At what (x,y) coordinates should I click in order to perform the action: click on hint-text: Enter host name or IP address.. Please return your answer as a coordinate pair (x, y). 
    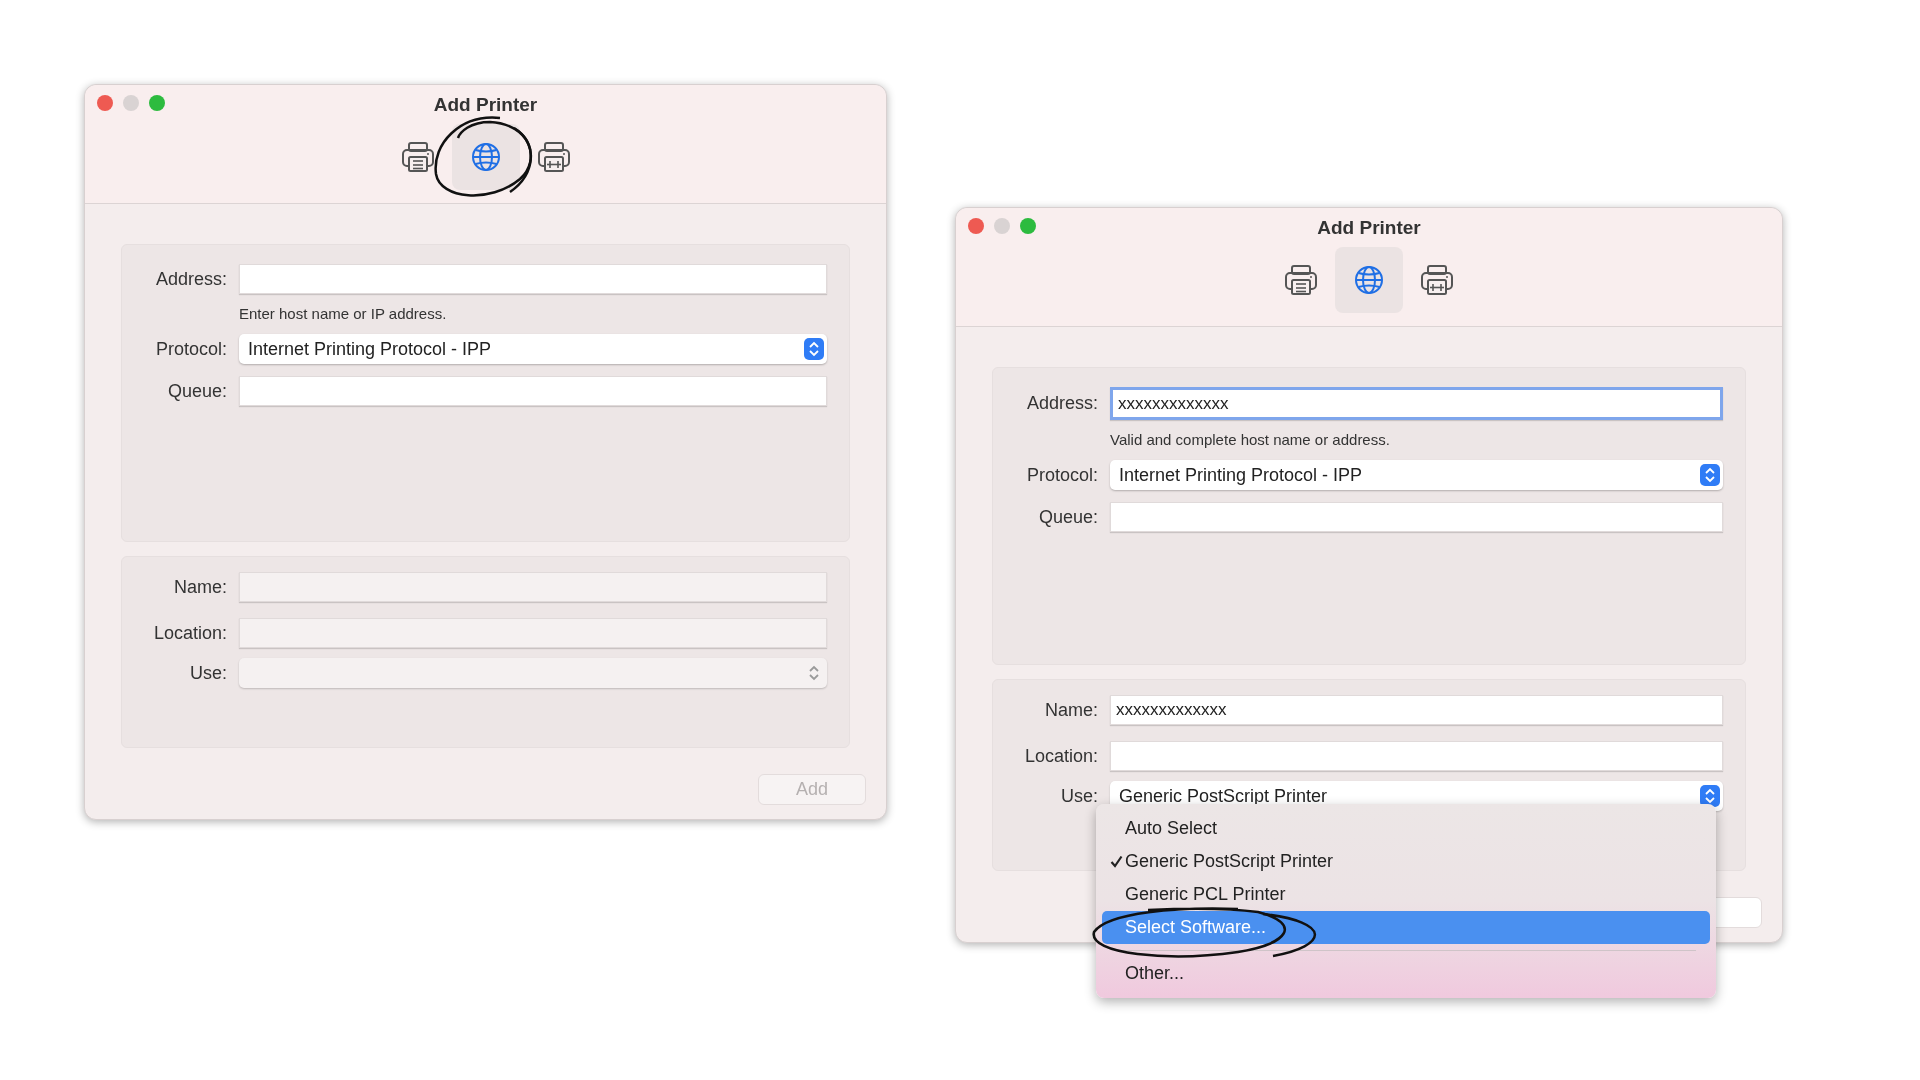
    Looking at the image, I should click on (343, 313).